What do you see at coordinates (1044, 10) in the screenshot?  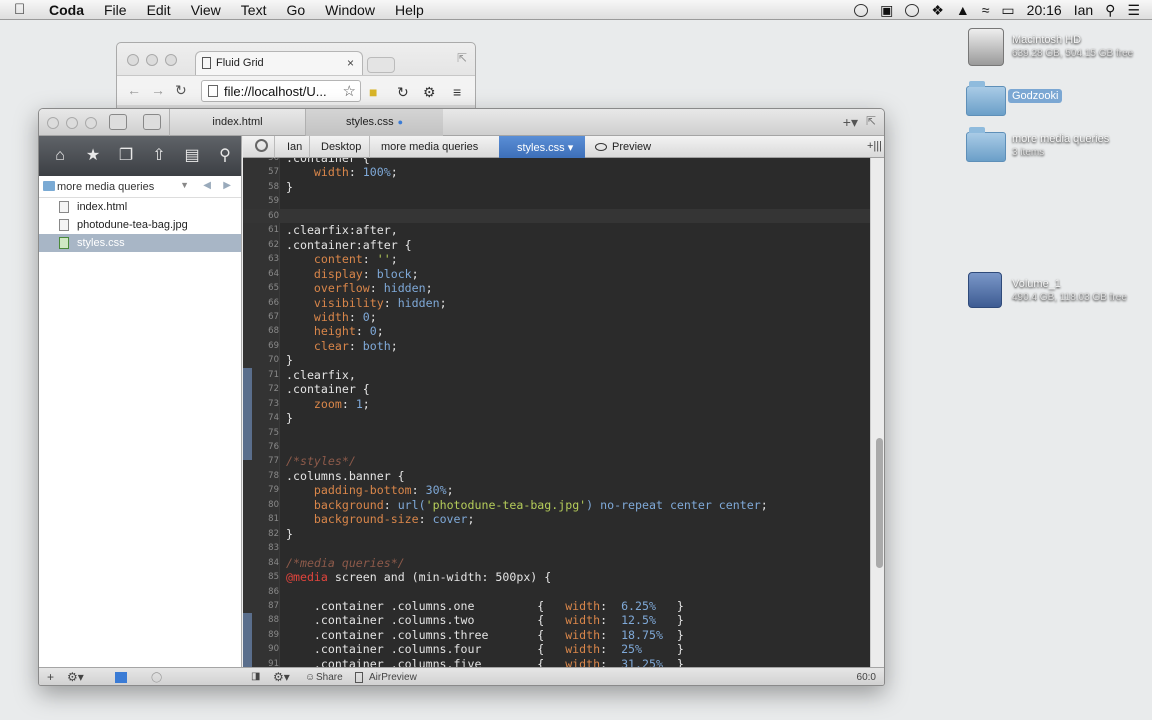 I see `clock: 20:16` at bounding box center [1044, 10].